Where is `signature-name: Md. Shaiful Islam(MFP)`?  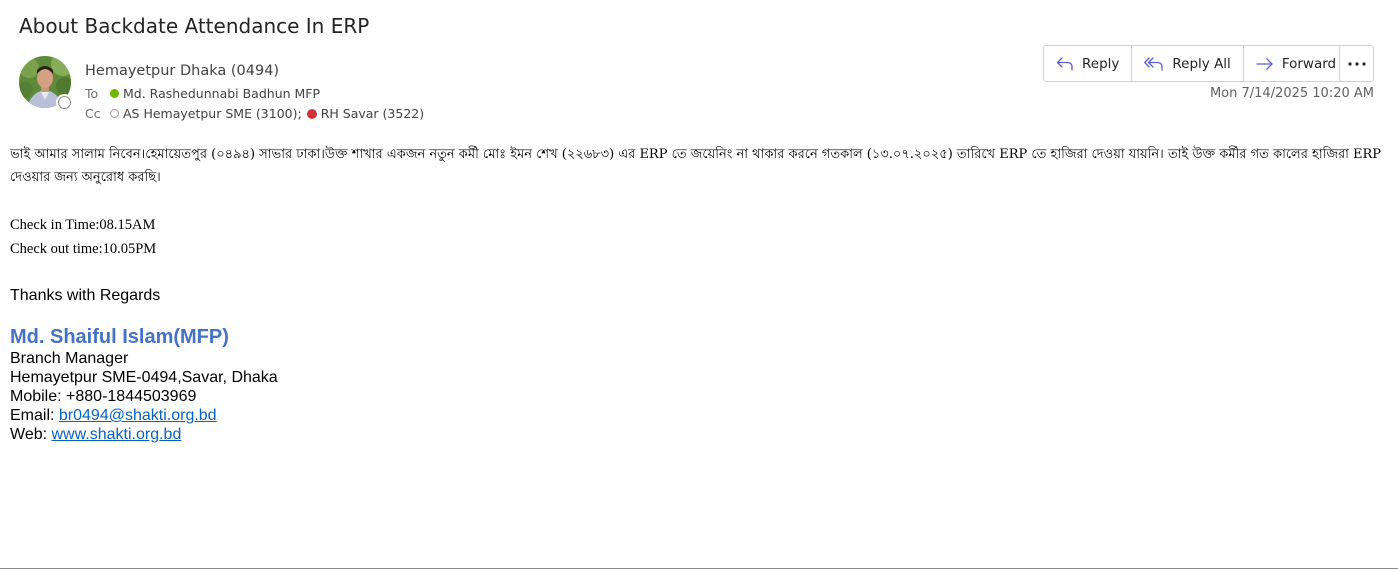 signature-name: Md. Shaiful Islam(MFP) is located at coordinates (119, 337).